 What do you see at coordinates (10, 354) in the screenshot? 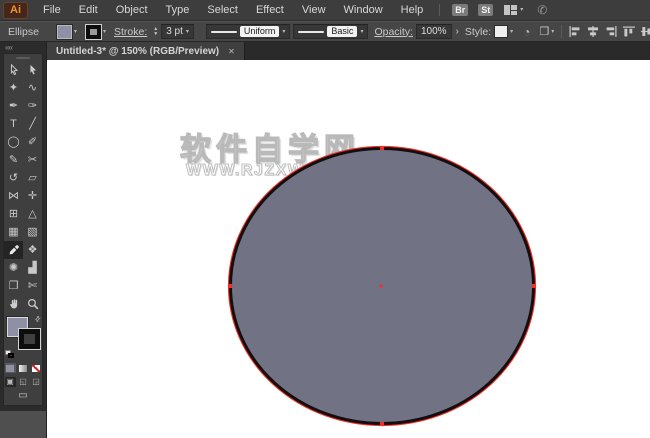
I see `default-fill-stroke-icon` at bounding box center [10, 354].